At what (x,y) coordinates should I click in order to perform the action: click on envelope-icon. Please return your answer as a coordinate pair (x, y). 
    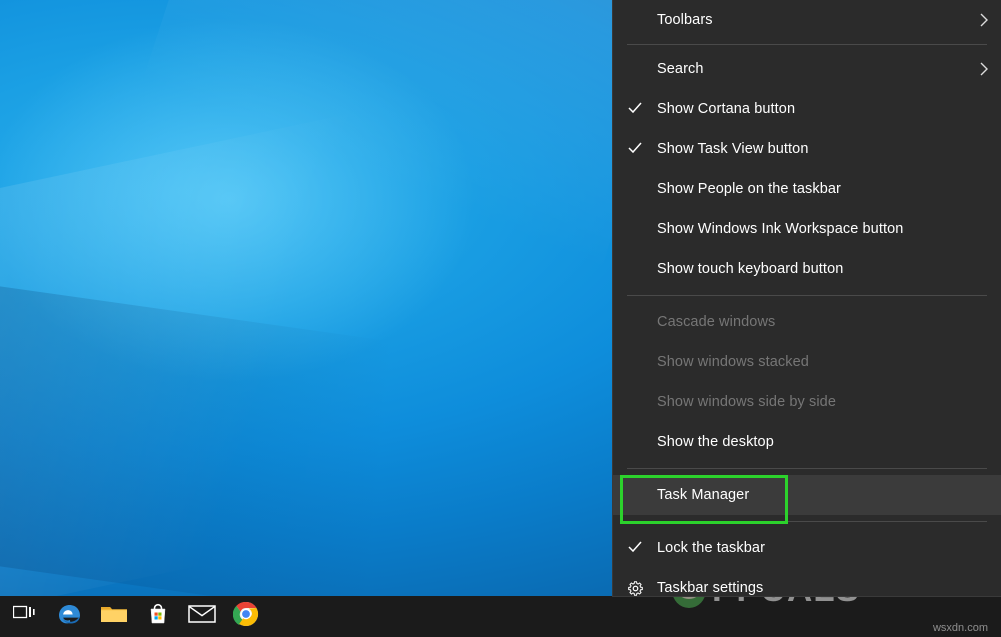
    Looking at the image, I should click on (202, 616).